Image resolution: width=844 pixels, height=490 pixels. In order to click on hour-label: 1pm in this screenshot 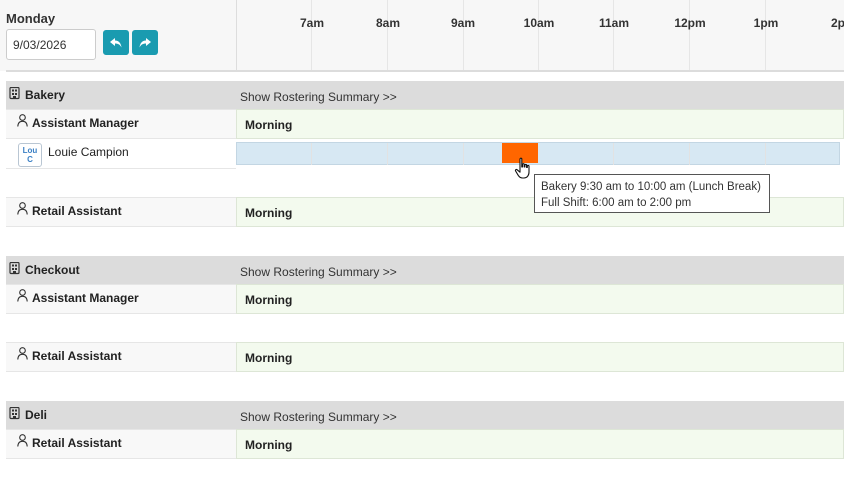, I will do `click(766, 23)`.